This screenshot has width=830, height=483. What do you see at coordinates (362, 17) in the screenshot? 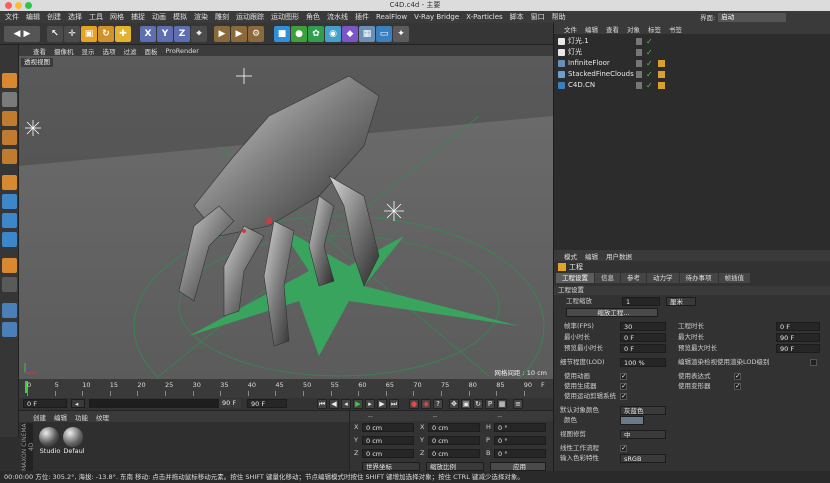
I see `menu-item: 插件` at bounding box center [362, 17].